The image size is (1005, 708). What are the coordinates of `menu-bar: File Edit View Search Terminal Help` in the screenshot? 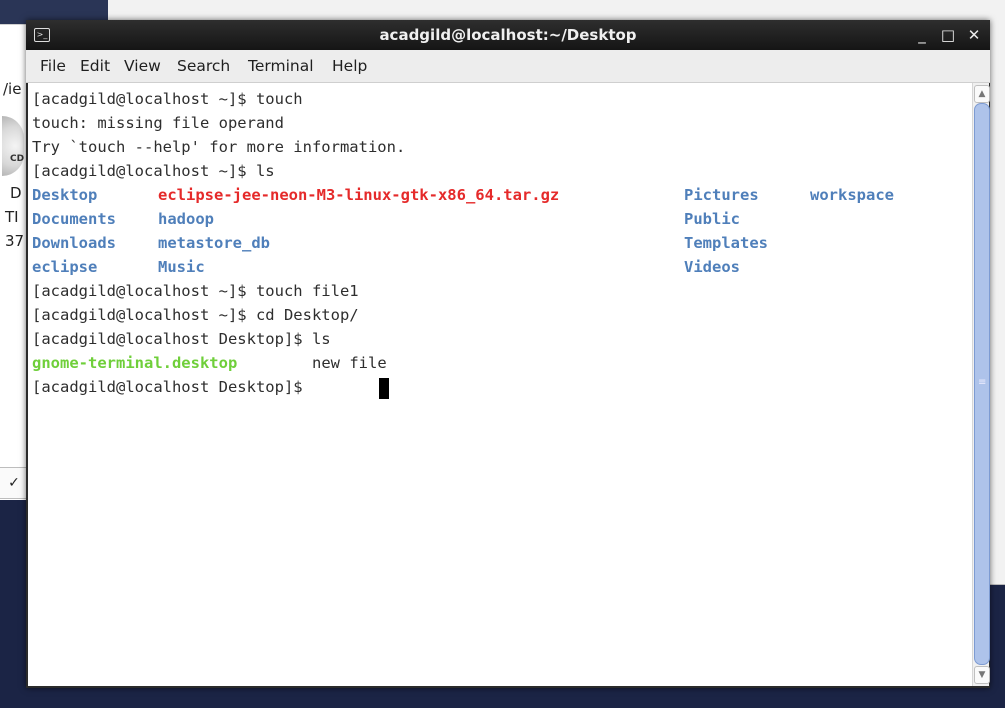 It's located at (508, 66).